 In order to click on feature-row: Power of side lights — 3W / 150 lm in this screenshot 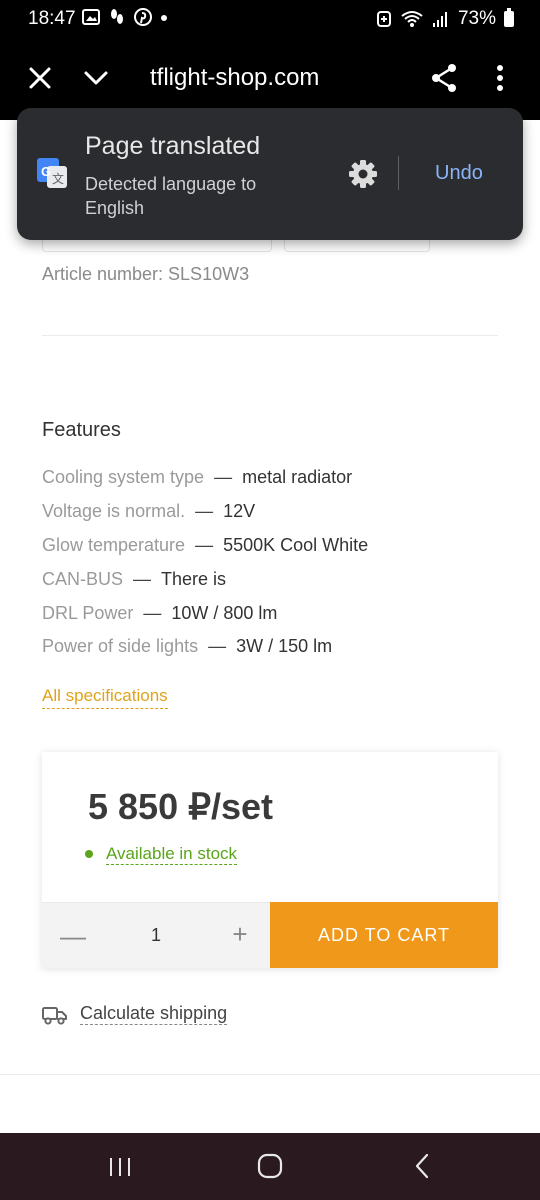, I will do `click(187, 646)`.